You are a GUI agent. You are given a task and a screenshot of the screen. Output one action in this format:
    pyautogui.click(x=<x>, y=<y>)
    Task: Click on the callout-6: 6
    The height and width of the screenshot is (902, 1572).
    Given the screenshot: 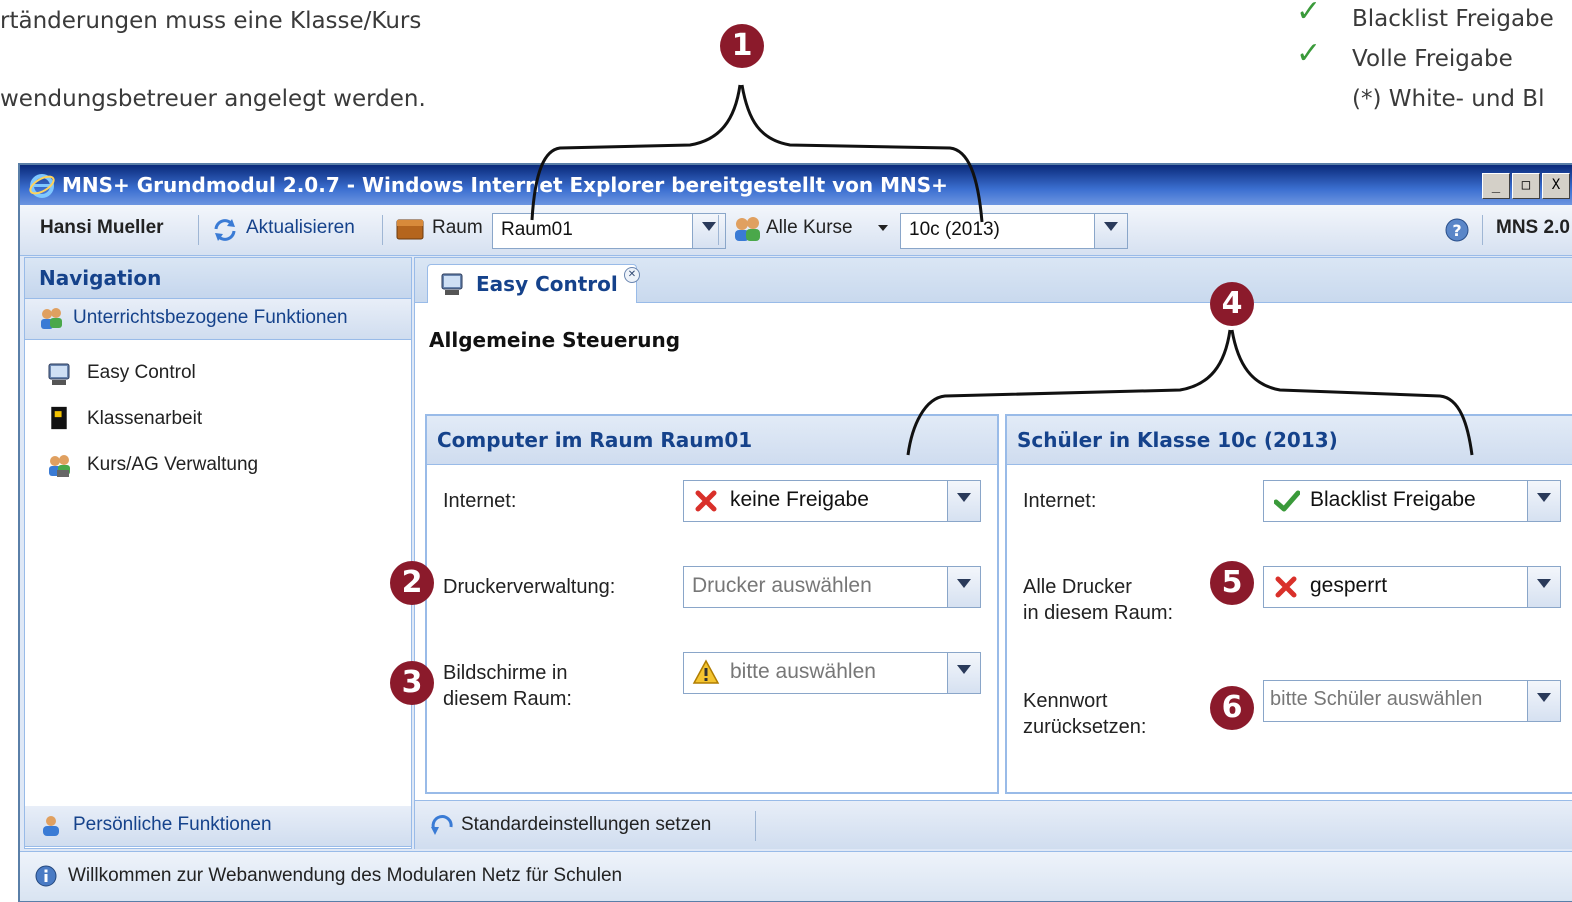 What is the action you would take?
    pyautogui.click(x=1232, y=708)
    